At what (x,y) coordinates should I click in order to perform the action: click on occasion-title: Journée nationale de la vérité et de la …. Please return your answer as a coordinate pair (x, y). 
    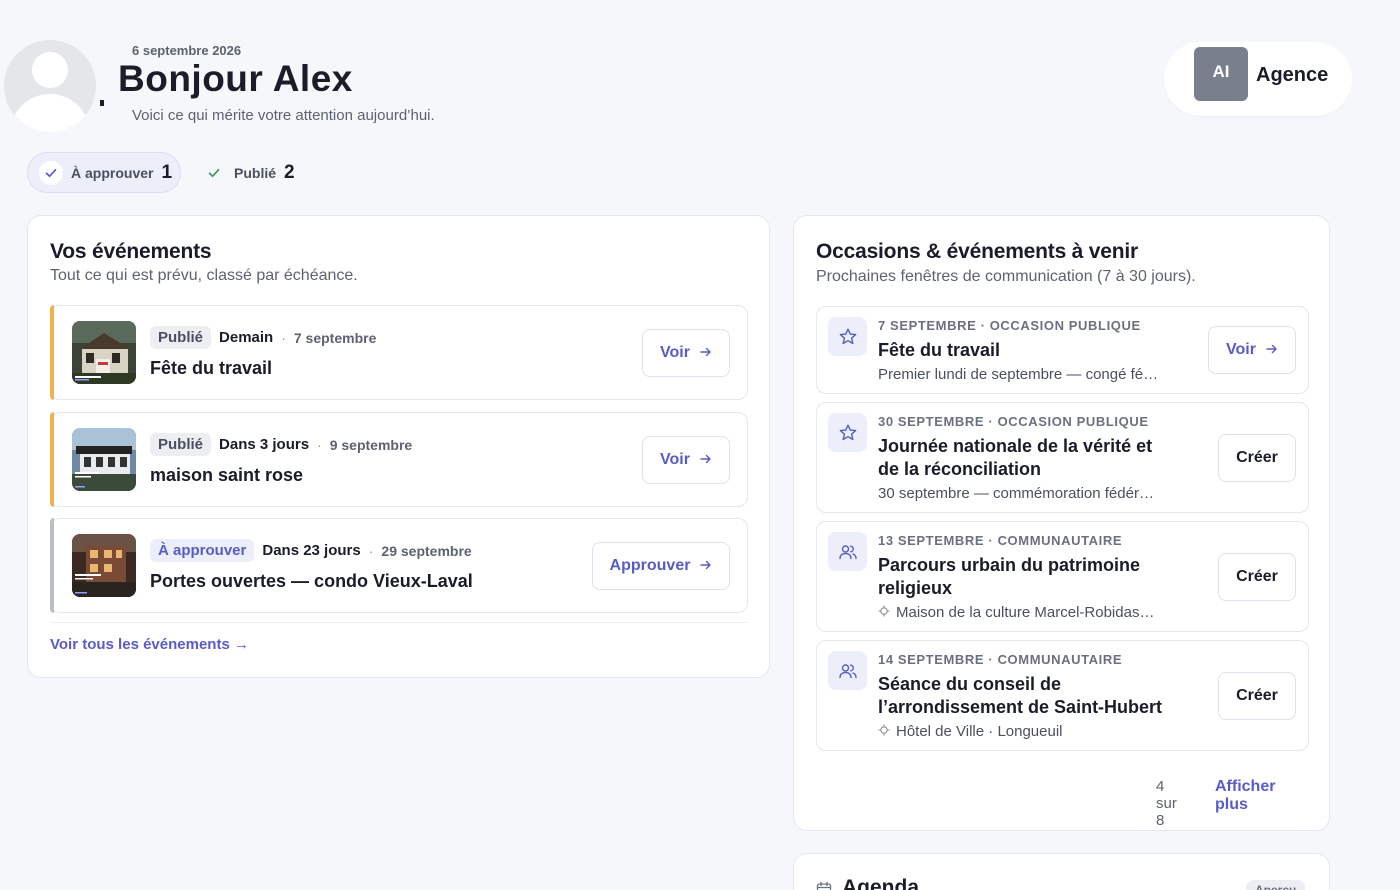
    Looking at the image, I should click on (1015, 457).